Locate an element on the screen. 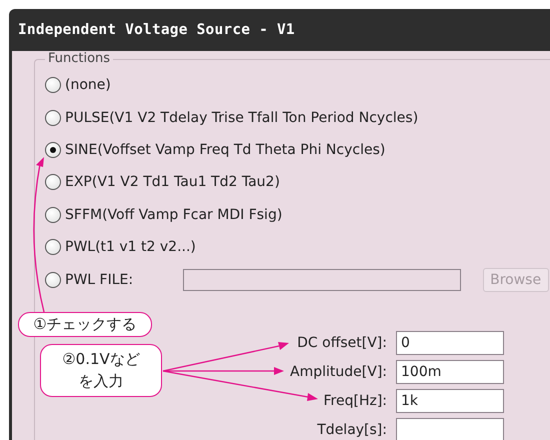 The height and width of the screenshot is (440, 550). file-path-field is located at coordinates (322, 279).